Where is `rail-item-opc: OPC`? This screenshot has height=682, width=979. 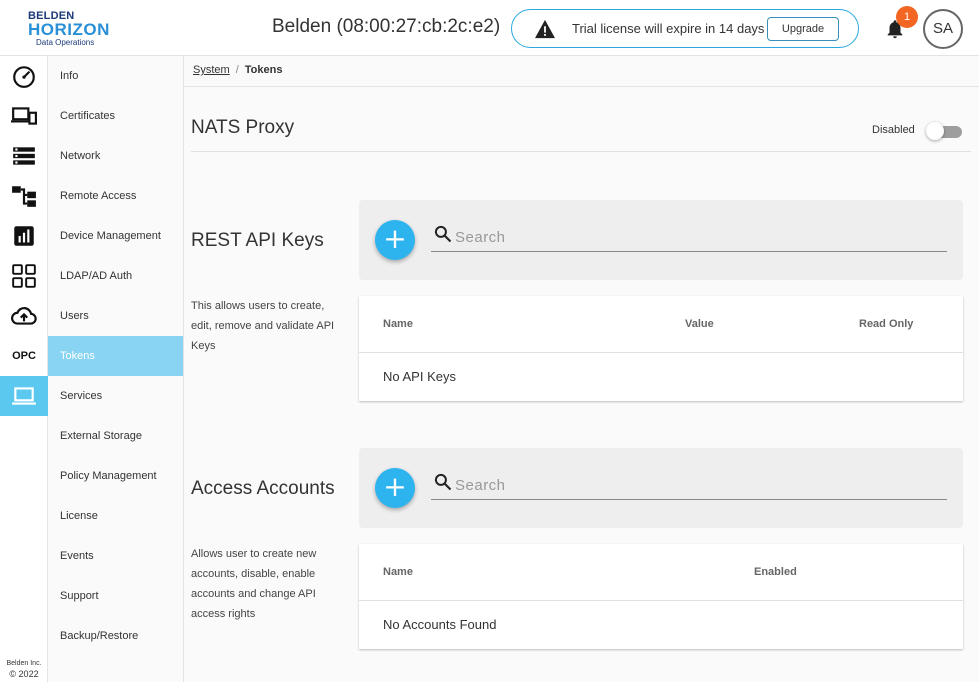
rail-item-opc: OPC is located at coordinates (24, 356).